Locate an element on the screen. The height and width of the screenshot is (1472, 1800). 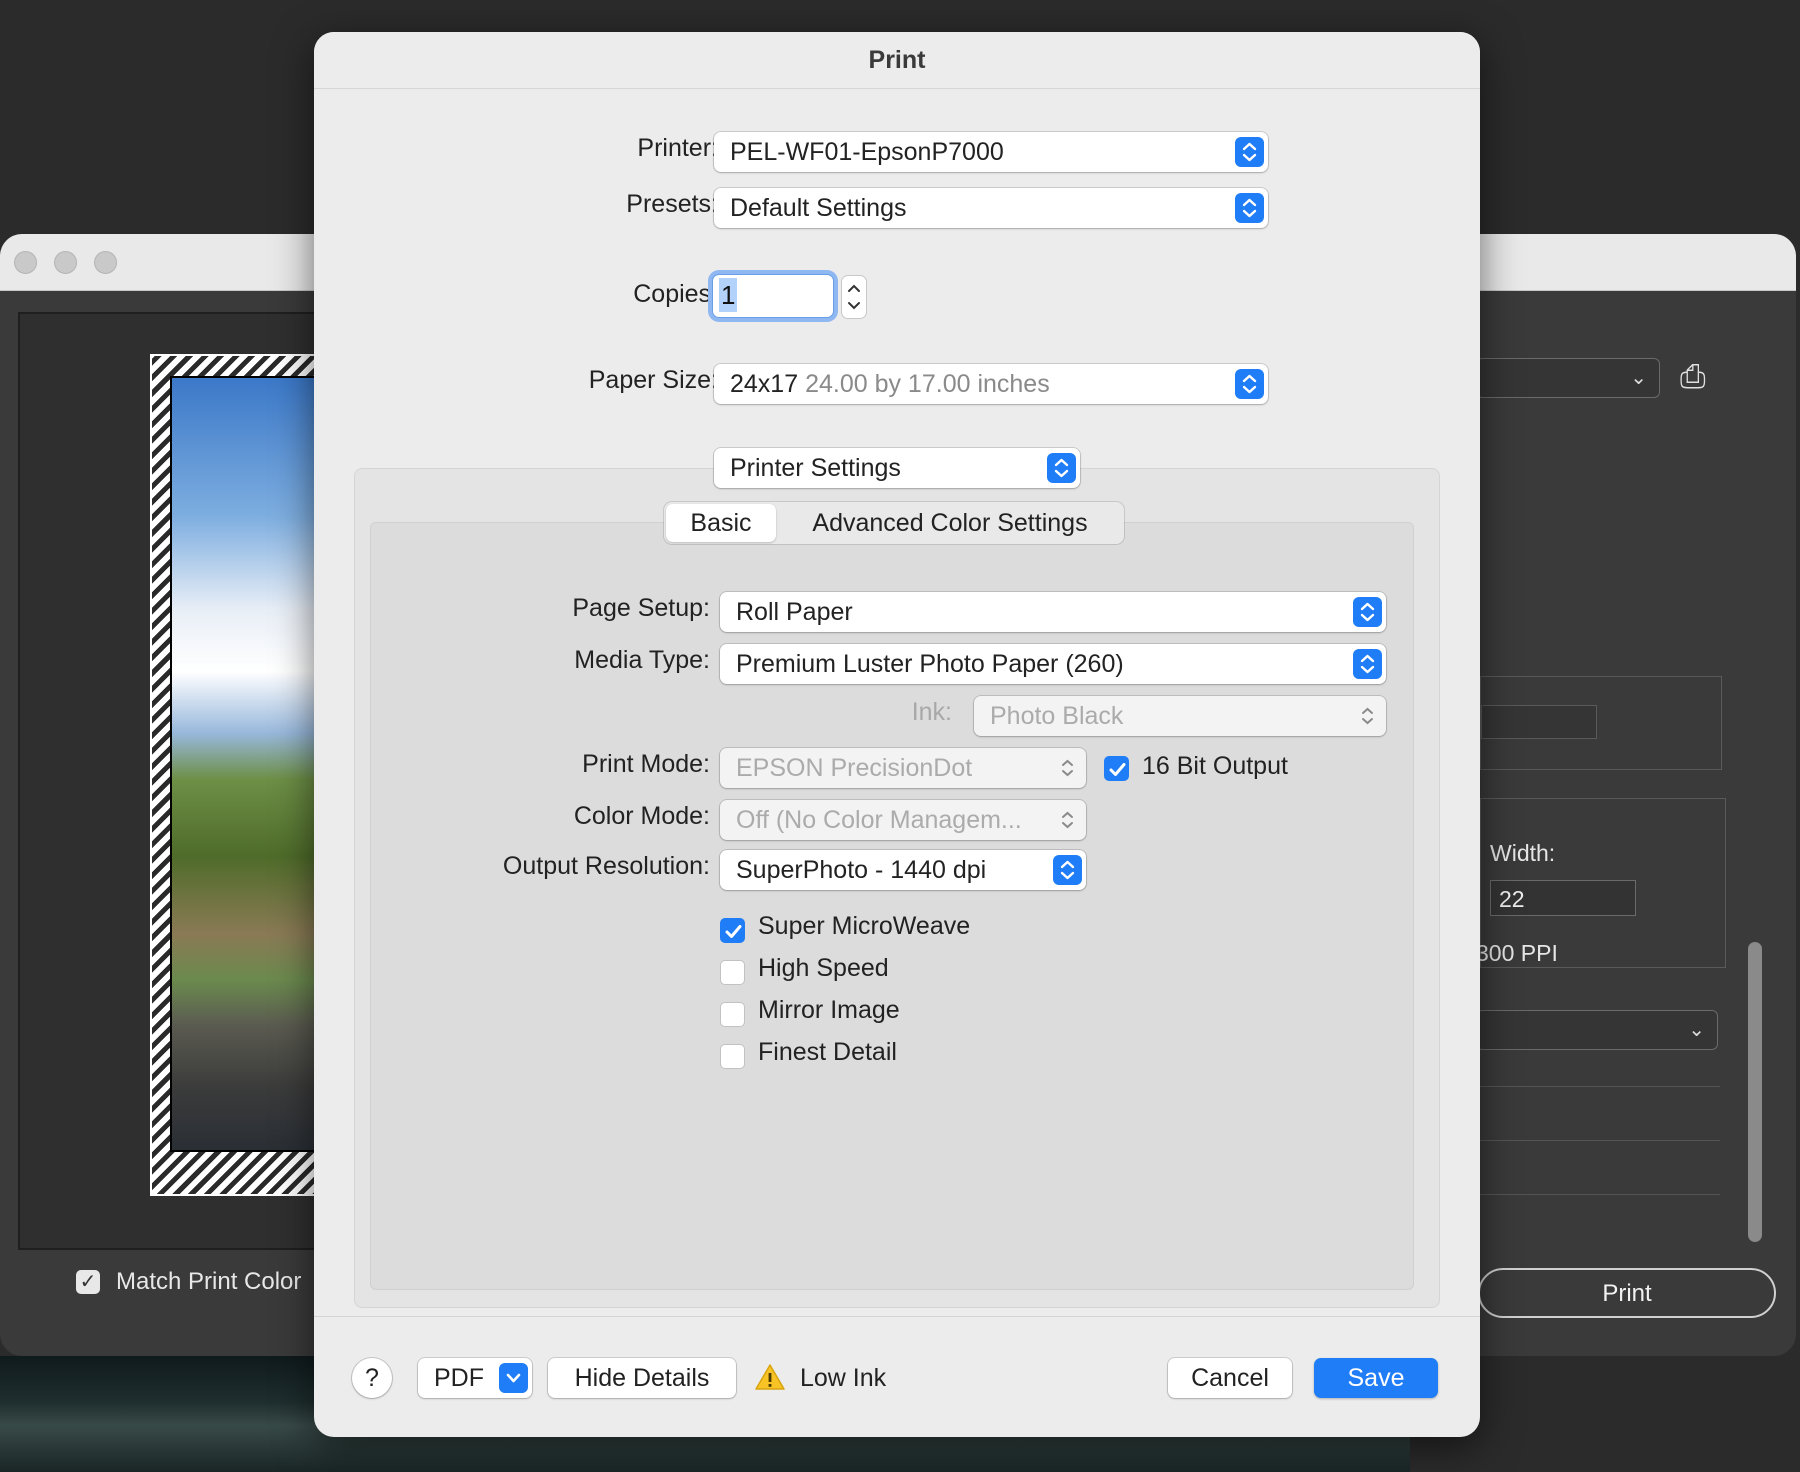
tab-bar: Basic Advanced Color Settings is located at coordinates (894, 523).